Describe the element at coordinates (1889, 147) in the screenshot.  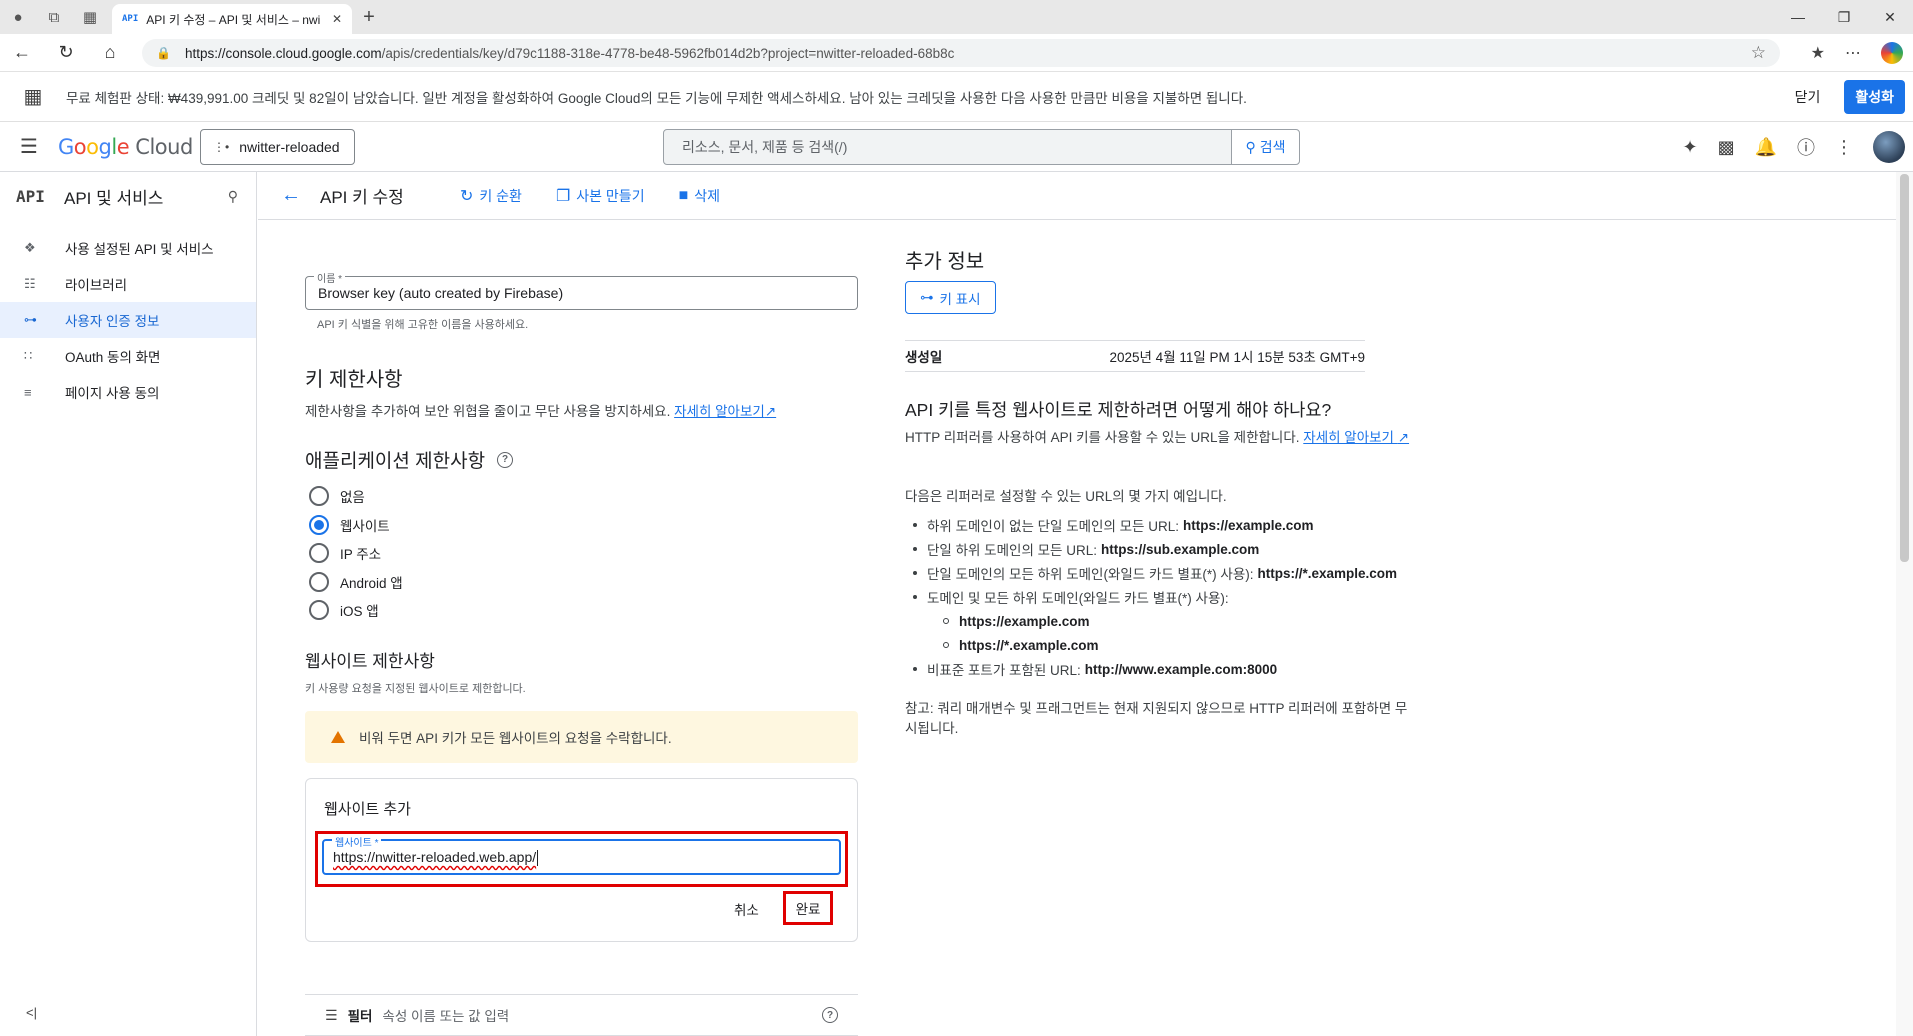
I see `avatar` at that location.